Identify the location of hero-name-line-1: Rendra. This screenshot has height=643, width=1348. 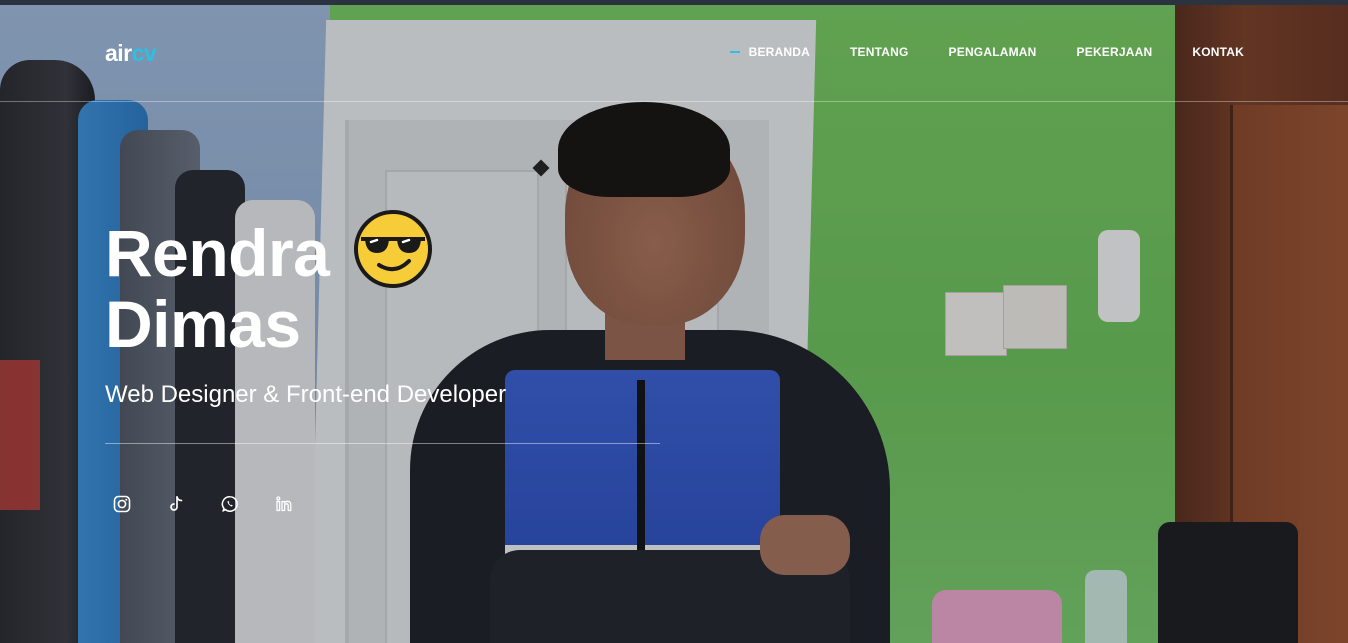
(385, 249).